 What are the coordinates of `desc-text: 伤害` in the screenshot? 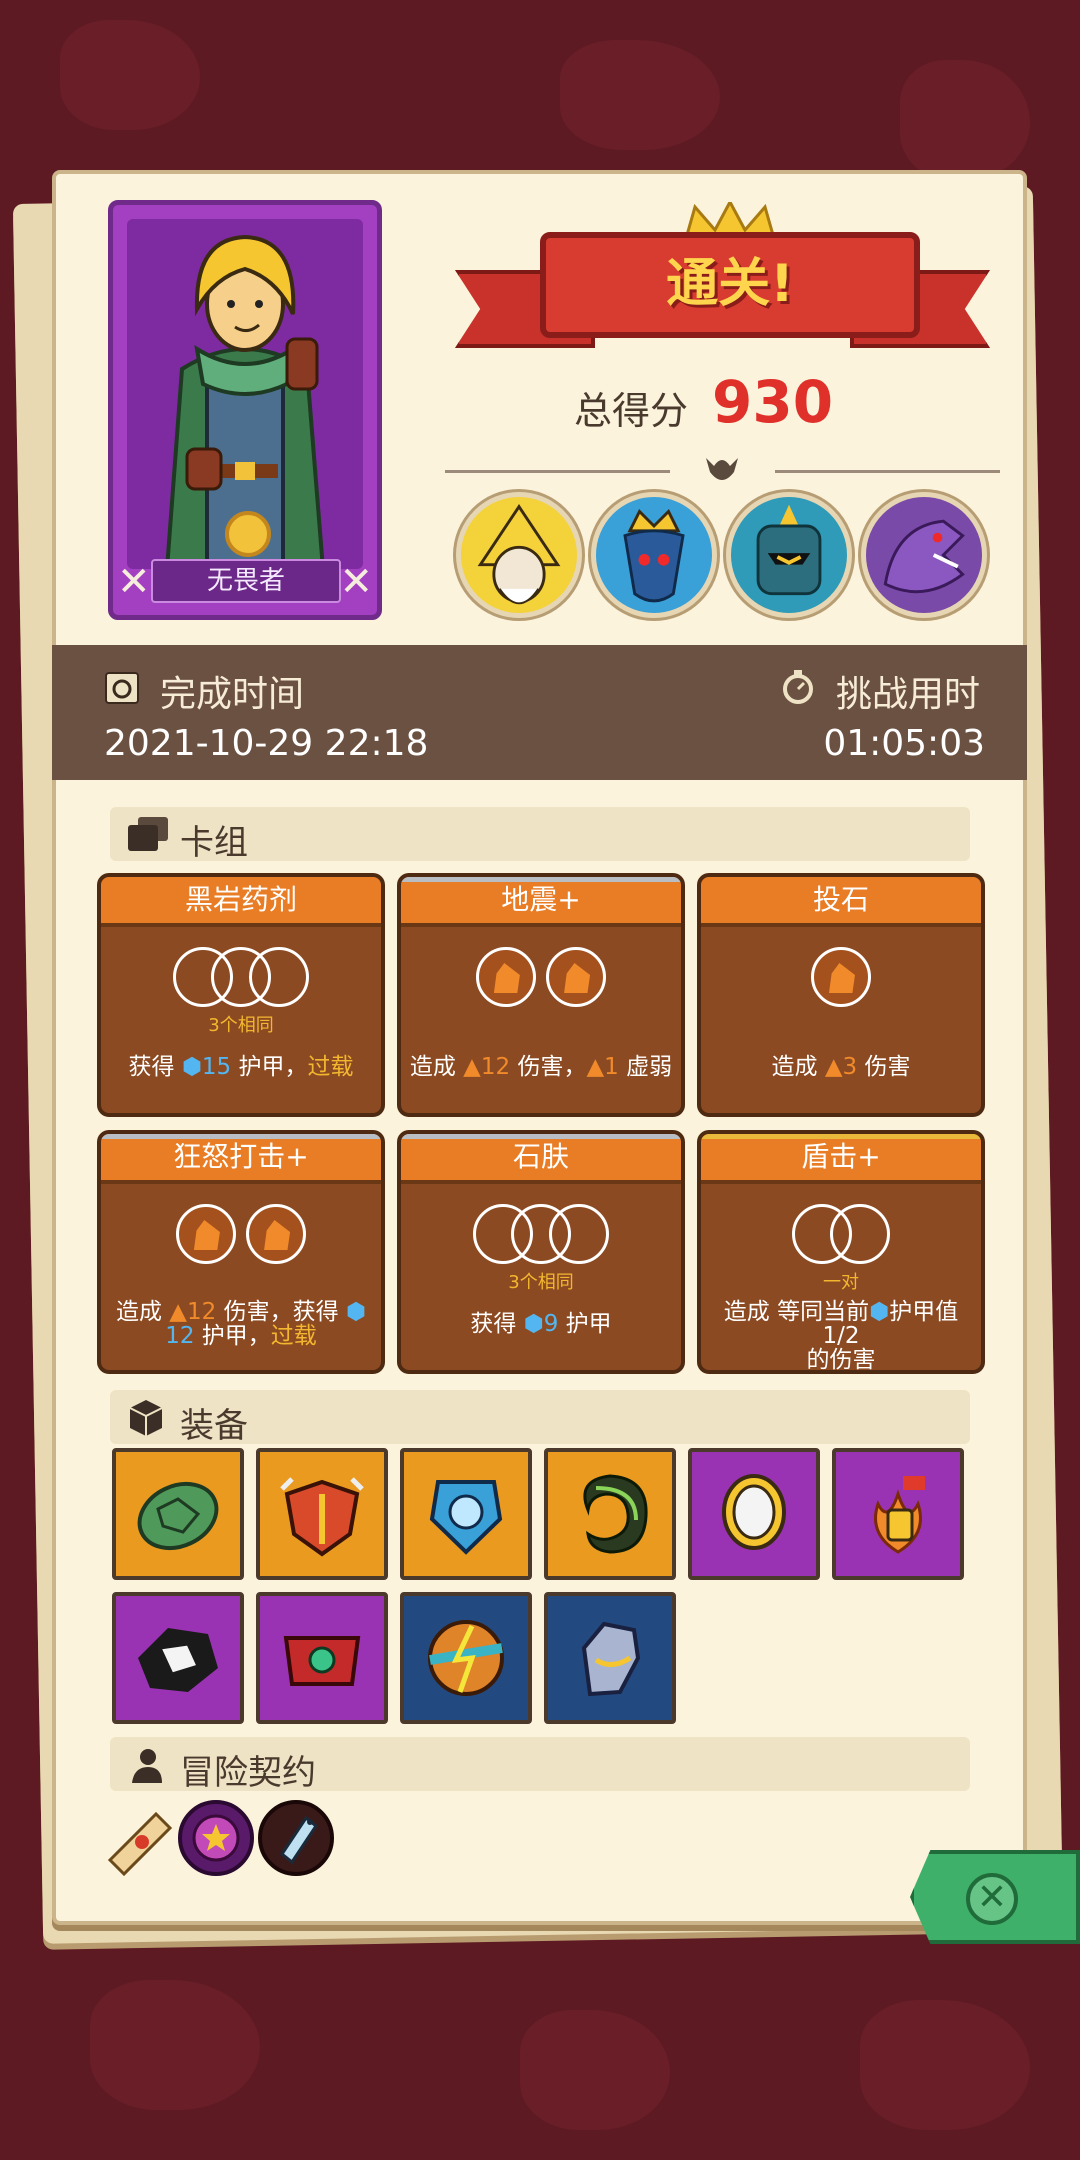 It's located at (884, 1067).